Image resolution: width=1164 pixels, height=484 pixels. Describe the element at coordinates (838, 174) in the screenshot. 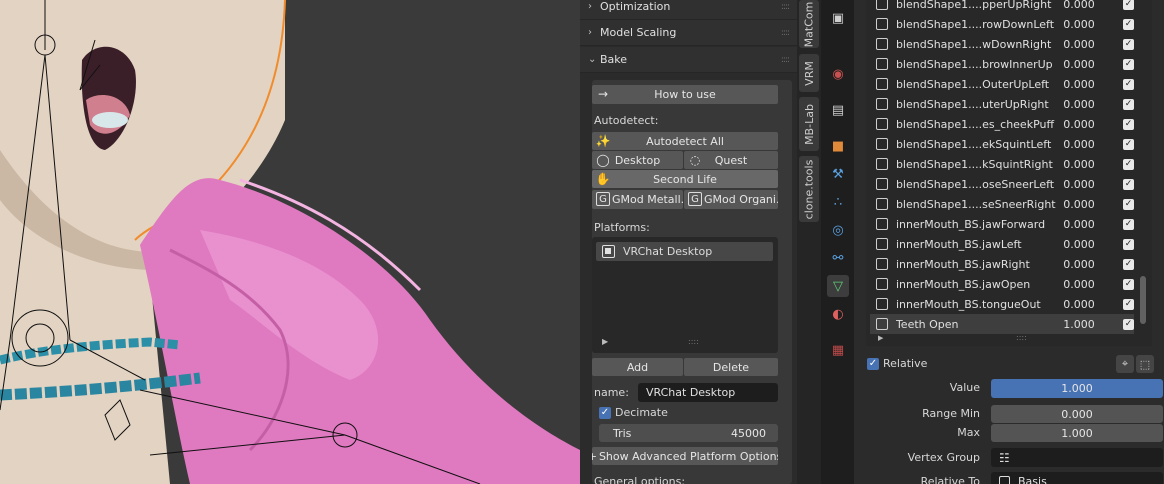

I see `modifier-icon: ⚒` at that location.